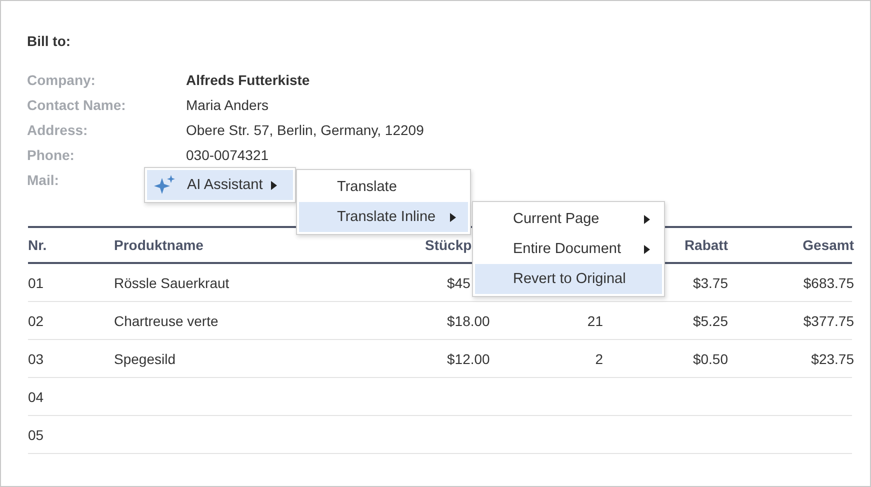 The width and height of the screenshot is (871, 487). What do you see at coordinates (710, 358) in the screenshot?
I see `table-cell: $0.50` at bounding box center [710, 358].